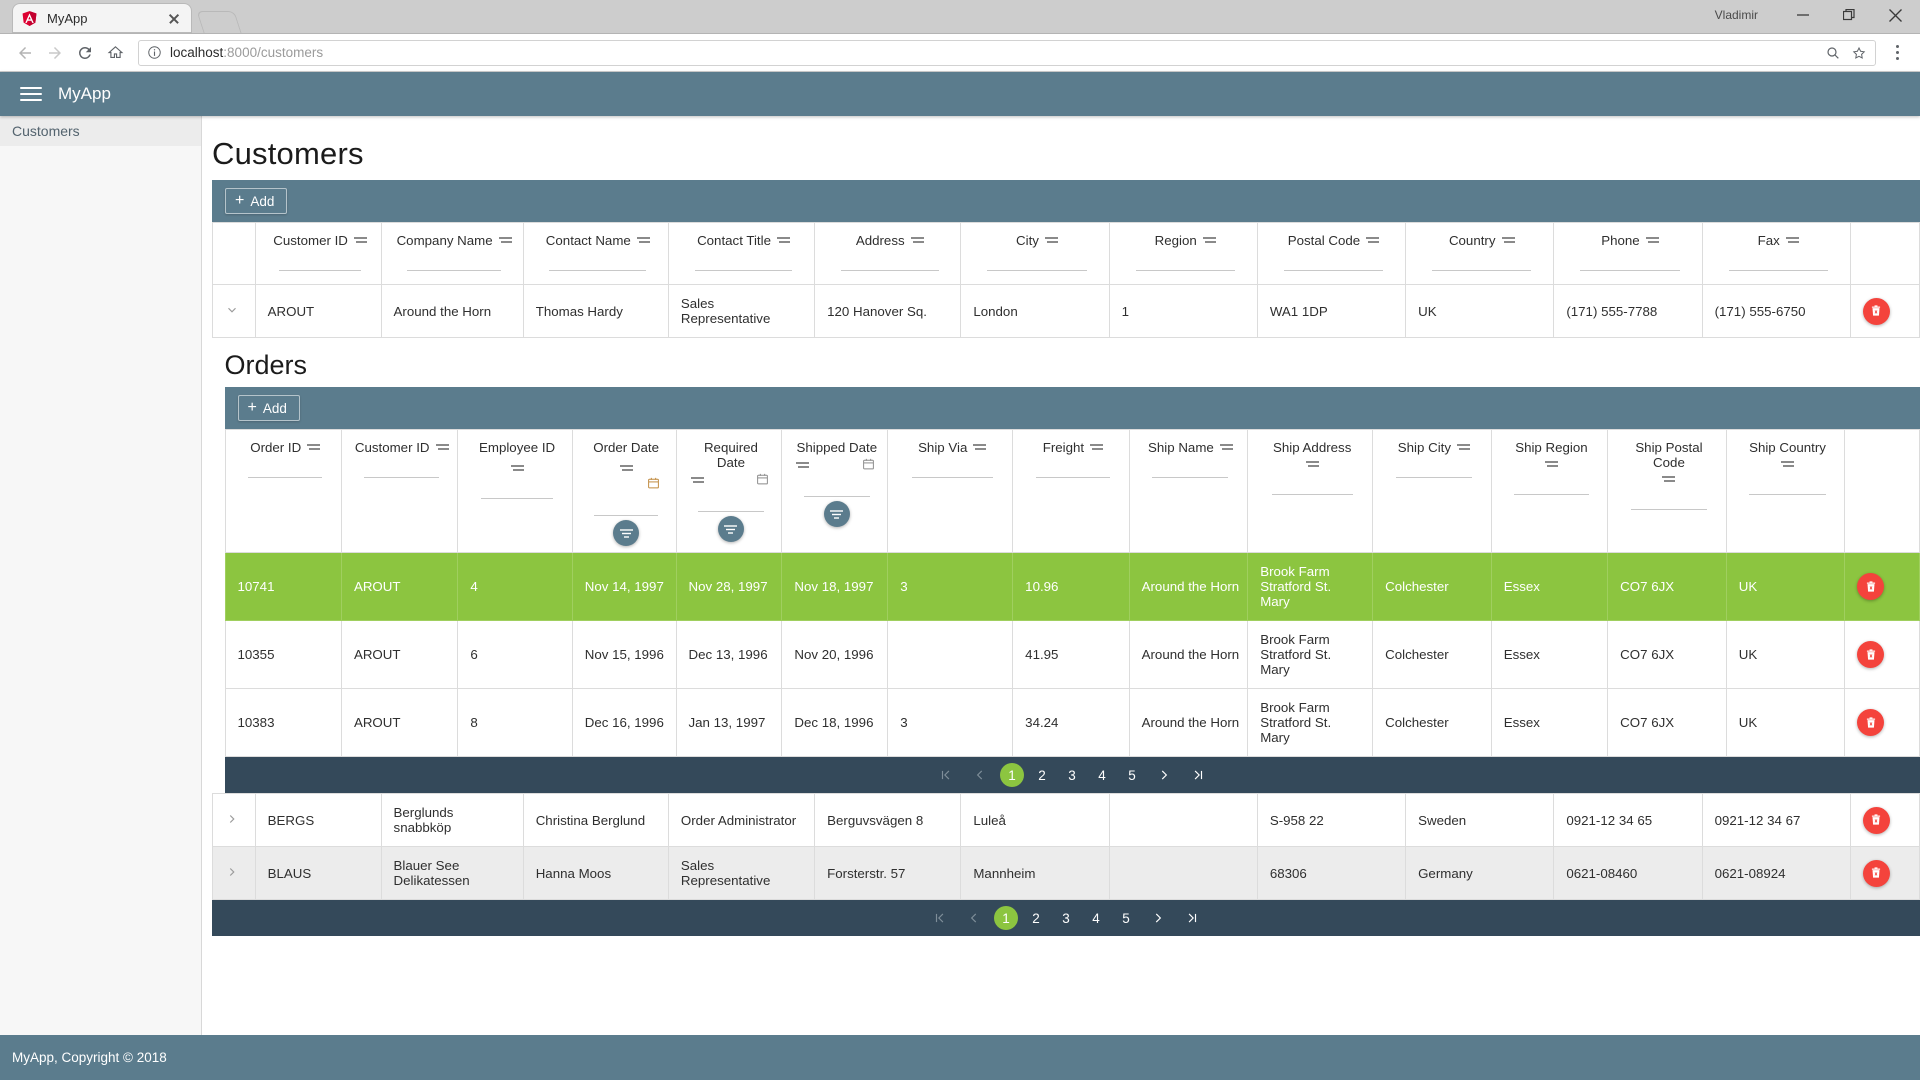 This screenshot has width=1920, height=1080. What do you see at coordinates (100, 131) in the screenshot?
I see `sidebar-item-customers: Customers` at bounding box center [100, 131].